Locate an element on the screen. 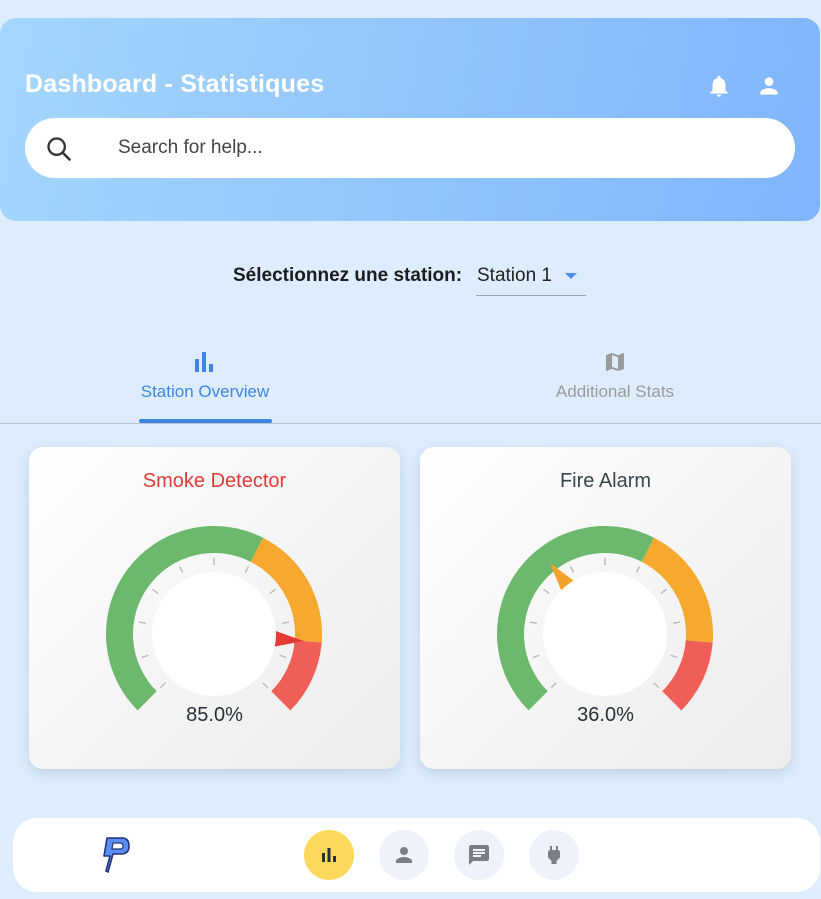 Image resolution: width=821 pixels, height=899 pixels. nav-power-button is located at coordinates (554, 855).